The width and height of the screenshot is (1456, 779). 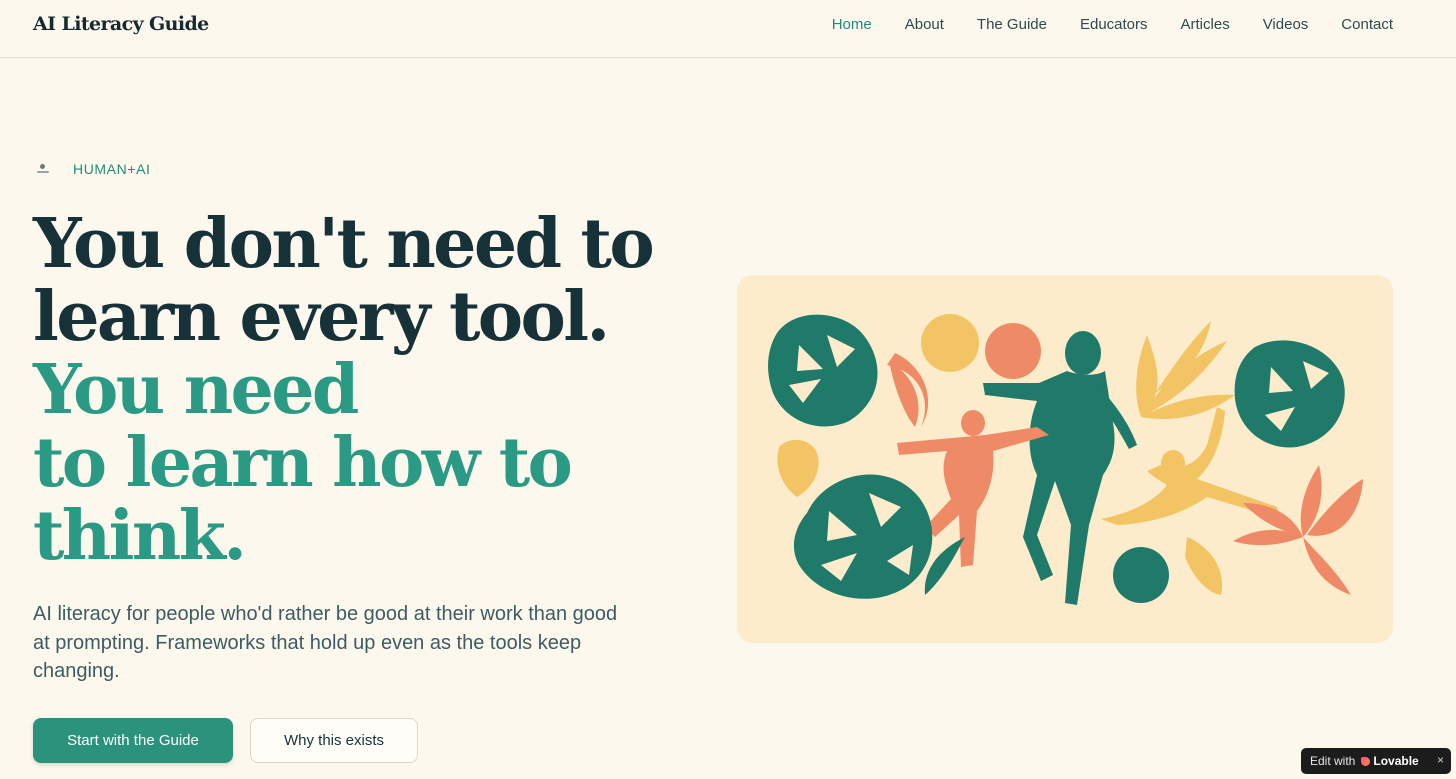 What do you see at coordinates (1012, 24) in the screenshot?
I see `nav-the-guide: The Guide` at bounding box center [1012, 24].